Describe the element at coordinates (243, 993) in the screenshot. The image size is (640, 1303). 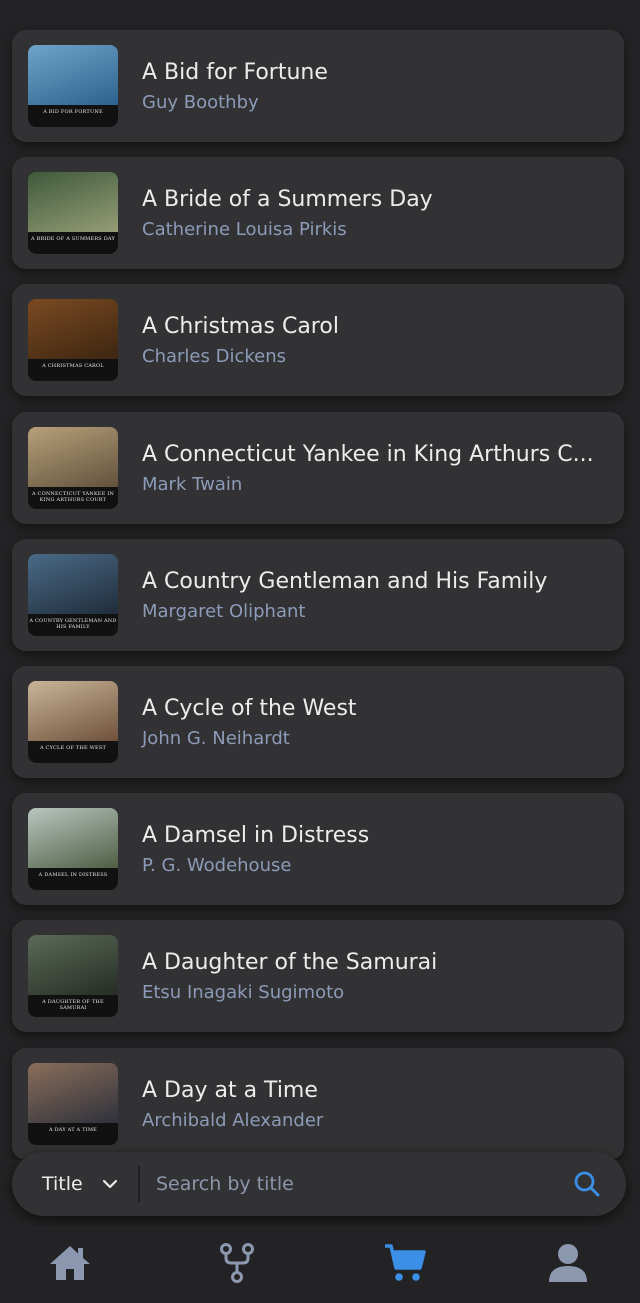
I see `book-author: Etsu Inagaki Sugimoto` at that location.